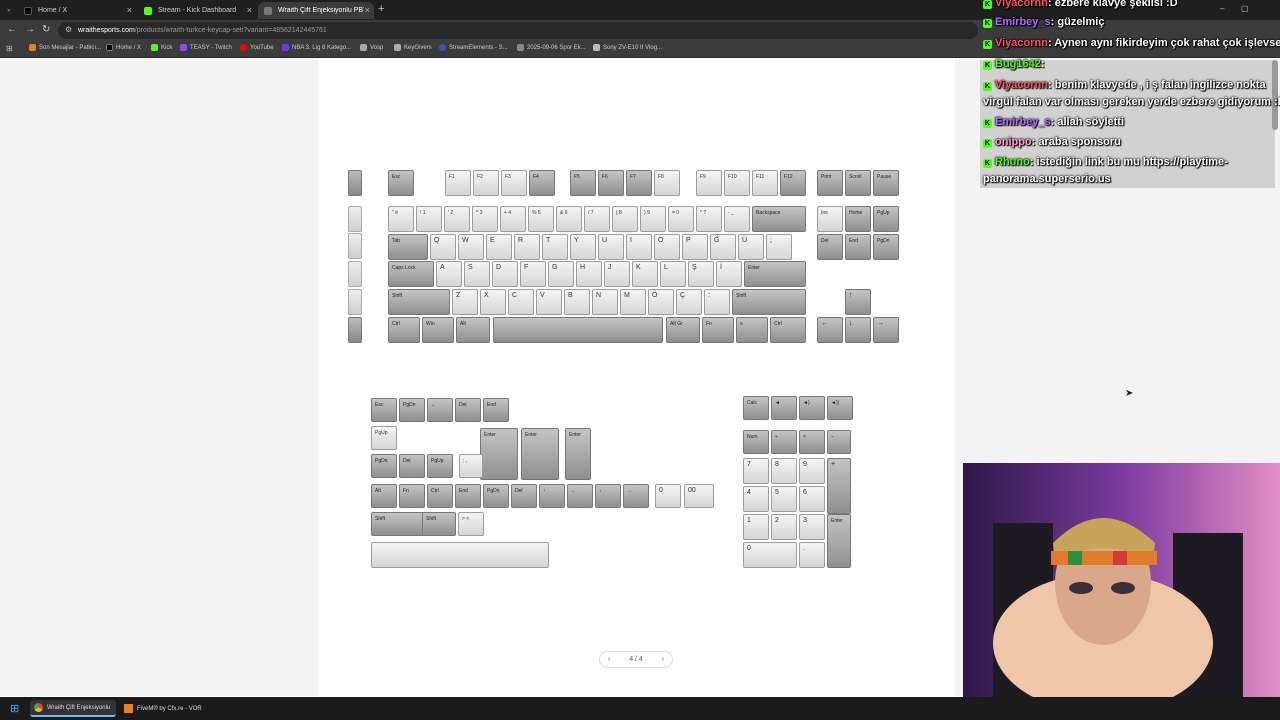 This screenshot has height=720, width=1280. I want to click on keycap: 9, so click(812, 471).